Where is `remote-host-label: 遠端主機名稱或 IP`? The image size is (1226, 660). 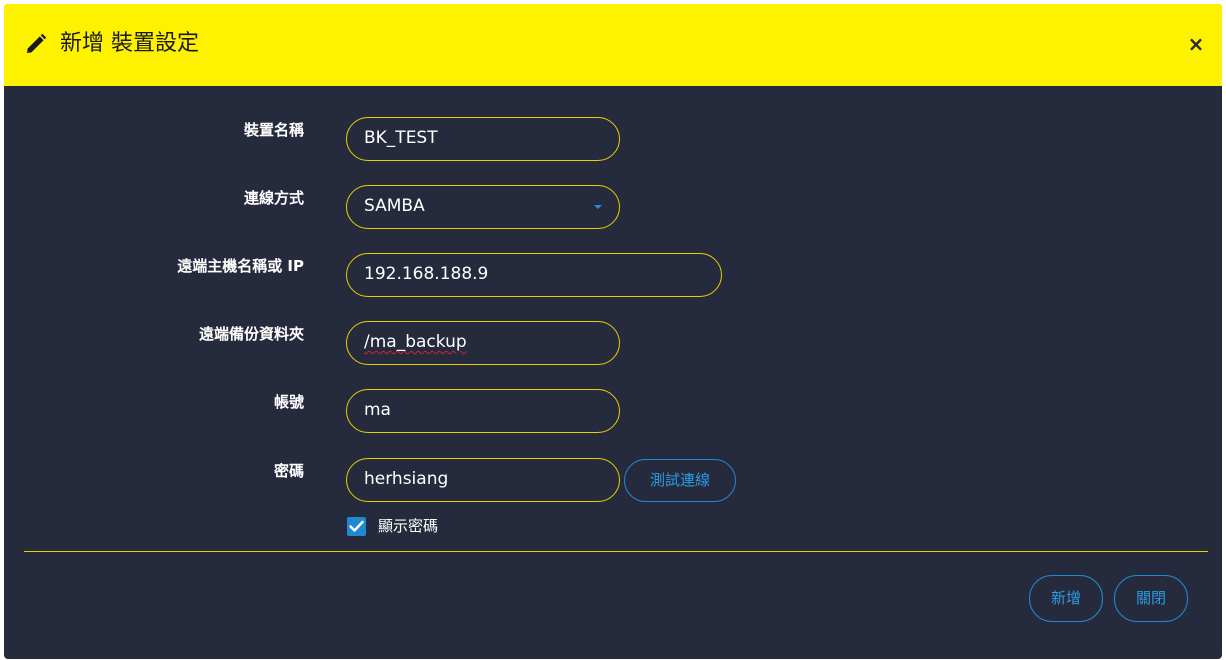 remote-host-label: 遠端主機名稱或 IP is located at coordinates (240, 266).